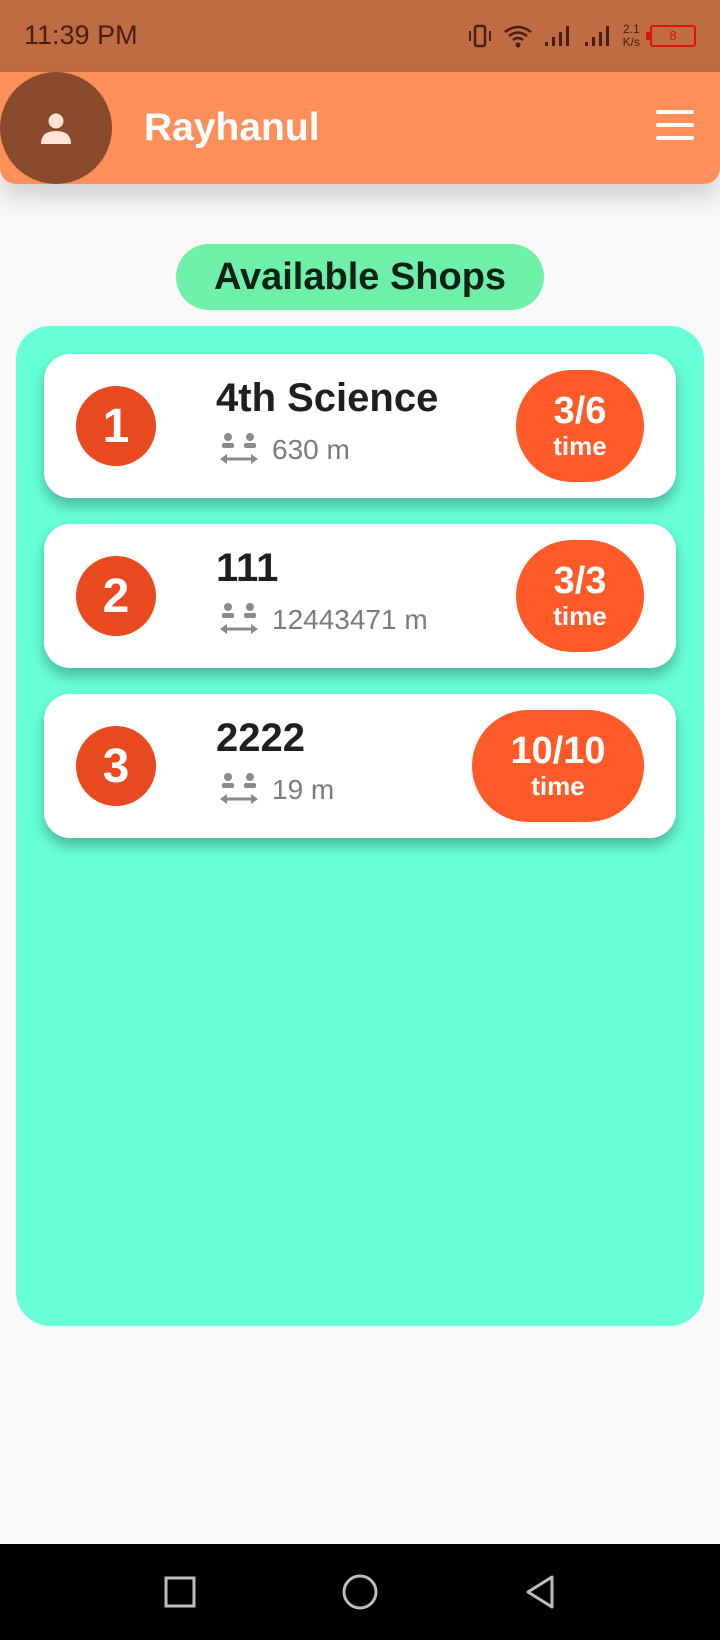 The image size is (720, 1640). I want to click on avatar, so click(56, 128).